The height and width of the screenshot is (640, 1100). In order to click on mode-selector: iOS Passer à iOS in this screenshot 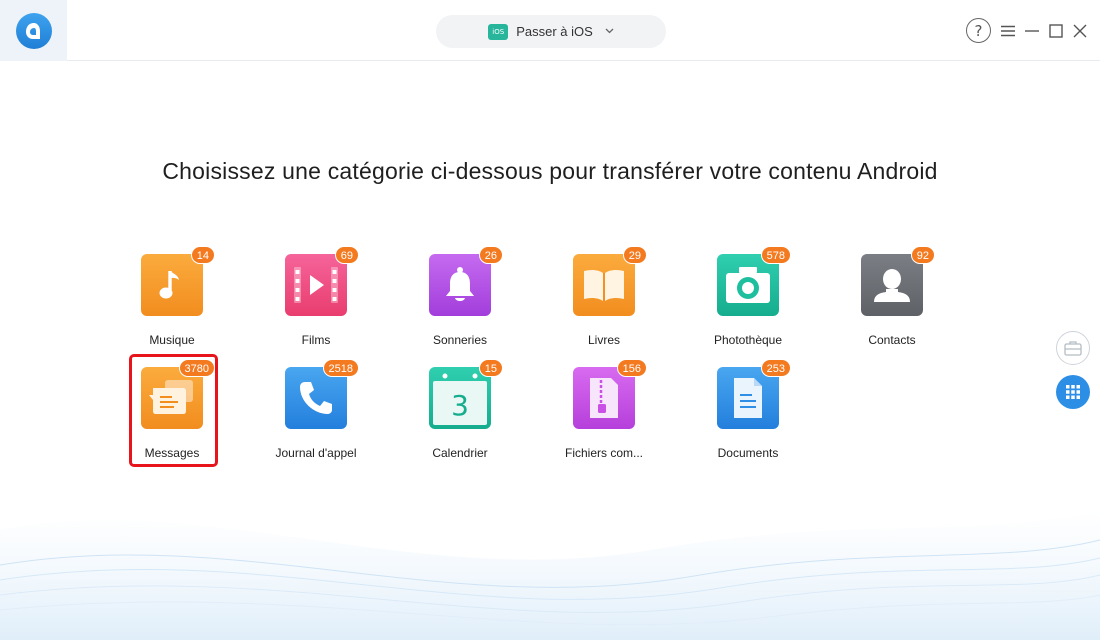, I will do `click(551, 31)`.